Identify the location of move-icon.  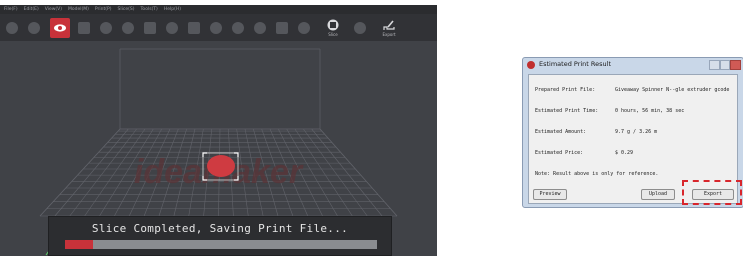
(84, 27).